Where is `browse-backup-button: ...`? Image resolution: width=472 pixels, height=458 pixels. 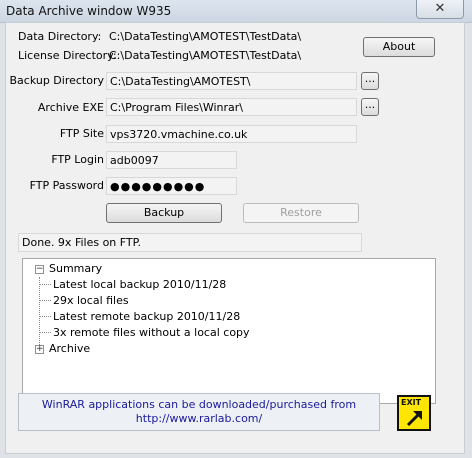 browse-backup-button: ... is located at coordinates (370, 81).